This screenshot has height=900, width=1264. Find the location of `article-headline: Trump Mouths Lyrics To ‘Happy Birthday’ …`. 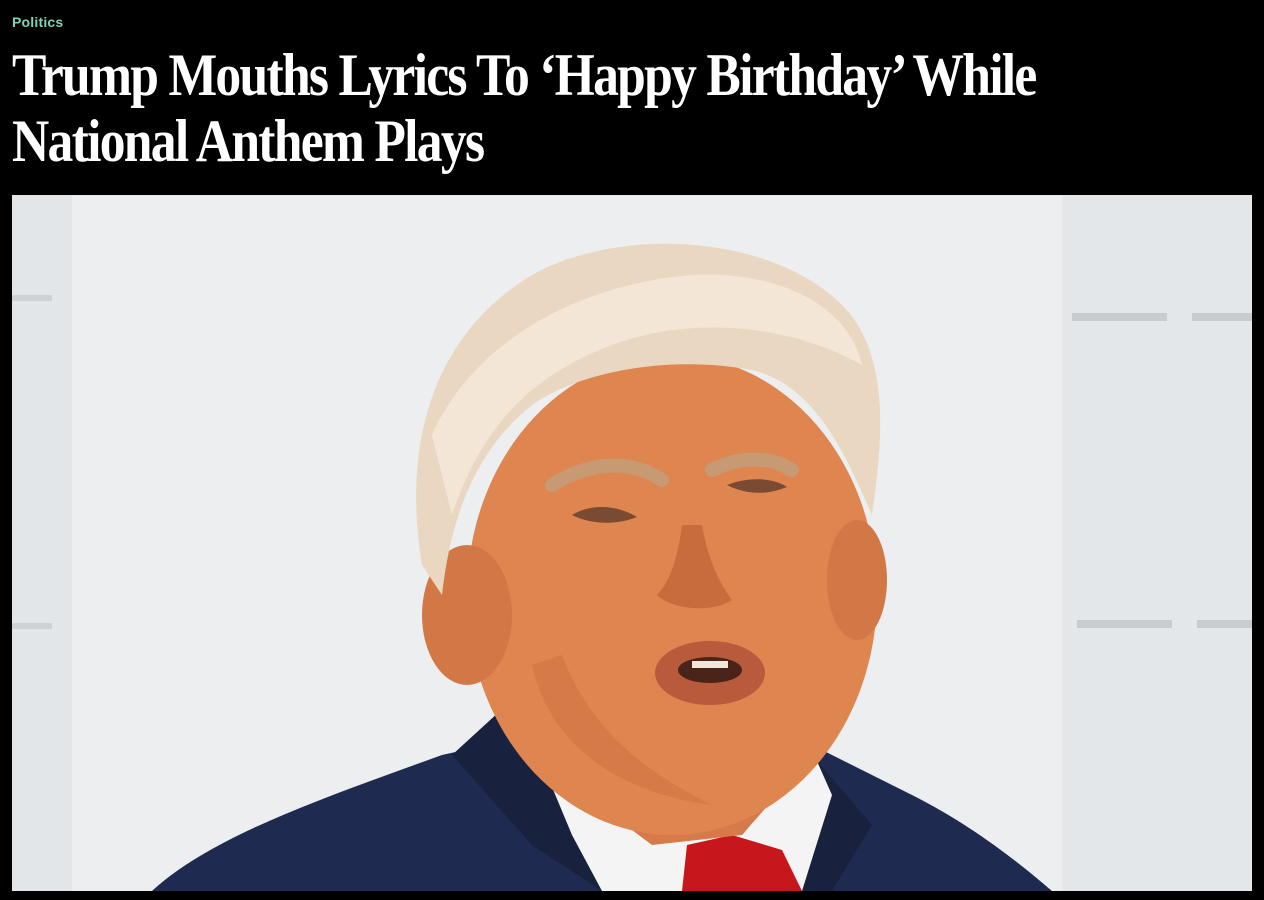

article-headline: Trump Mouths Lyrics To ‘Happy Birthday’ … is located at coordinates (524, 108).